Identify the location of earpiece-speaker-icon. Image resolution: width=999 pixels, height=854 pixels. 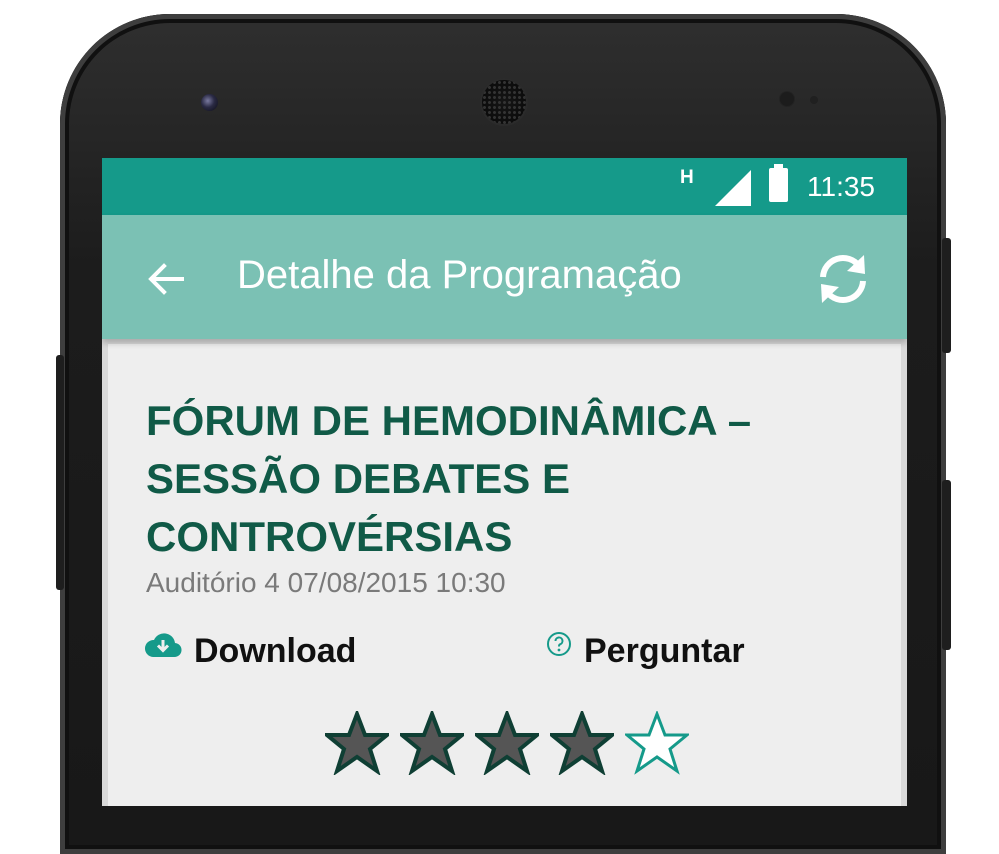
(504, 102).